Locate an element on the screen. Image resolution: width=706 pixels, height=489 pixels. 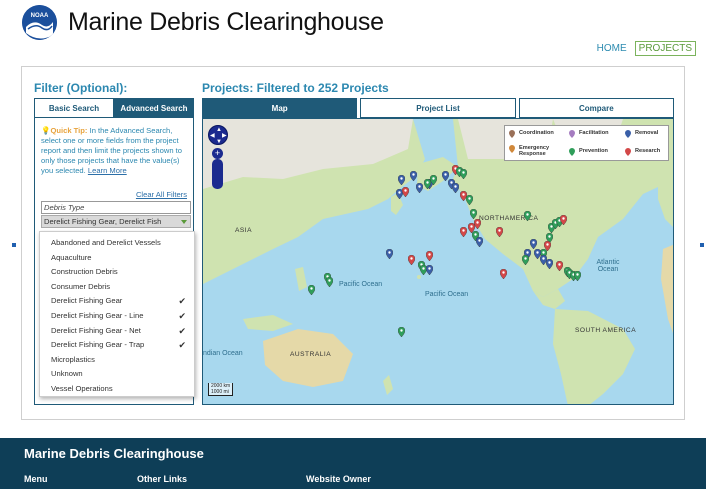
zoom-slider is located at coordinates (217, 174).